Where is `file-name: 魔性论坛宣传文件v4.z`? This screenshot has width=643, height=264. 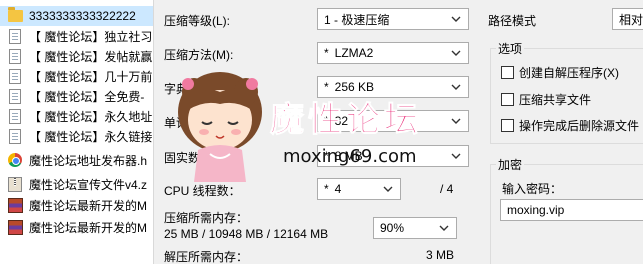
file-name: 魔性论坛宣传文件v4.z is located at coordinates (88, 184).